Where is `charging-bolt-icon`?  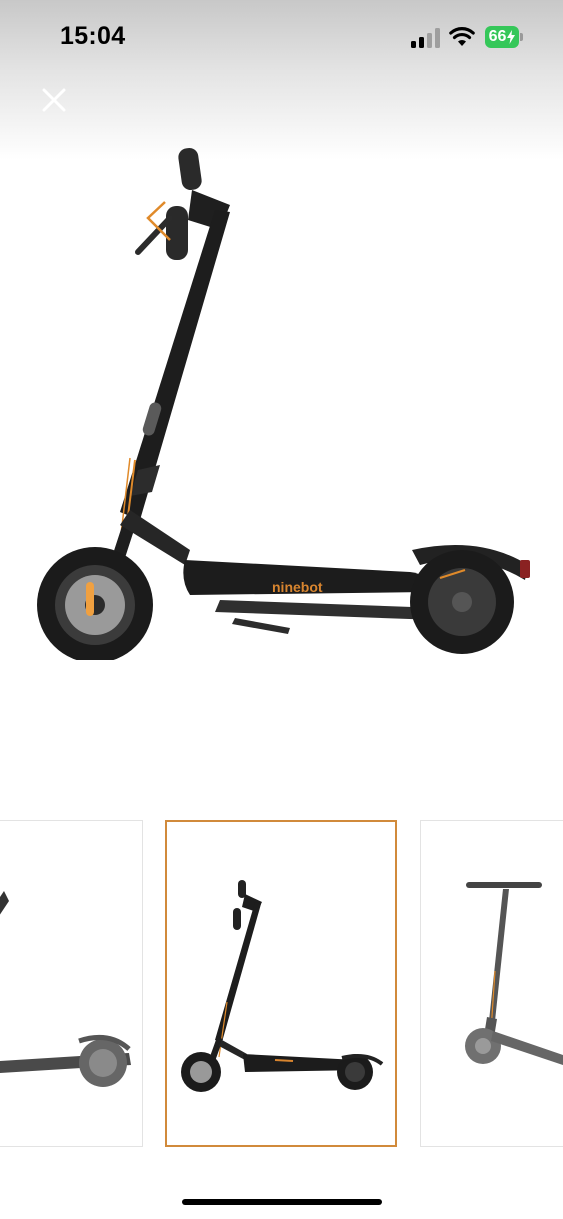
charging-bolt-icon is located at coordinates (511, 37).